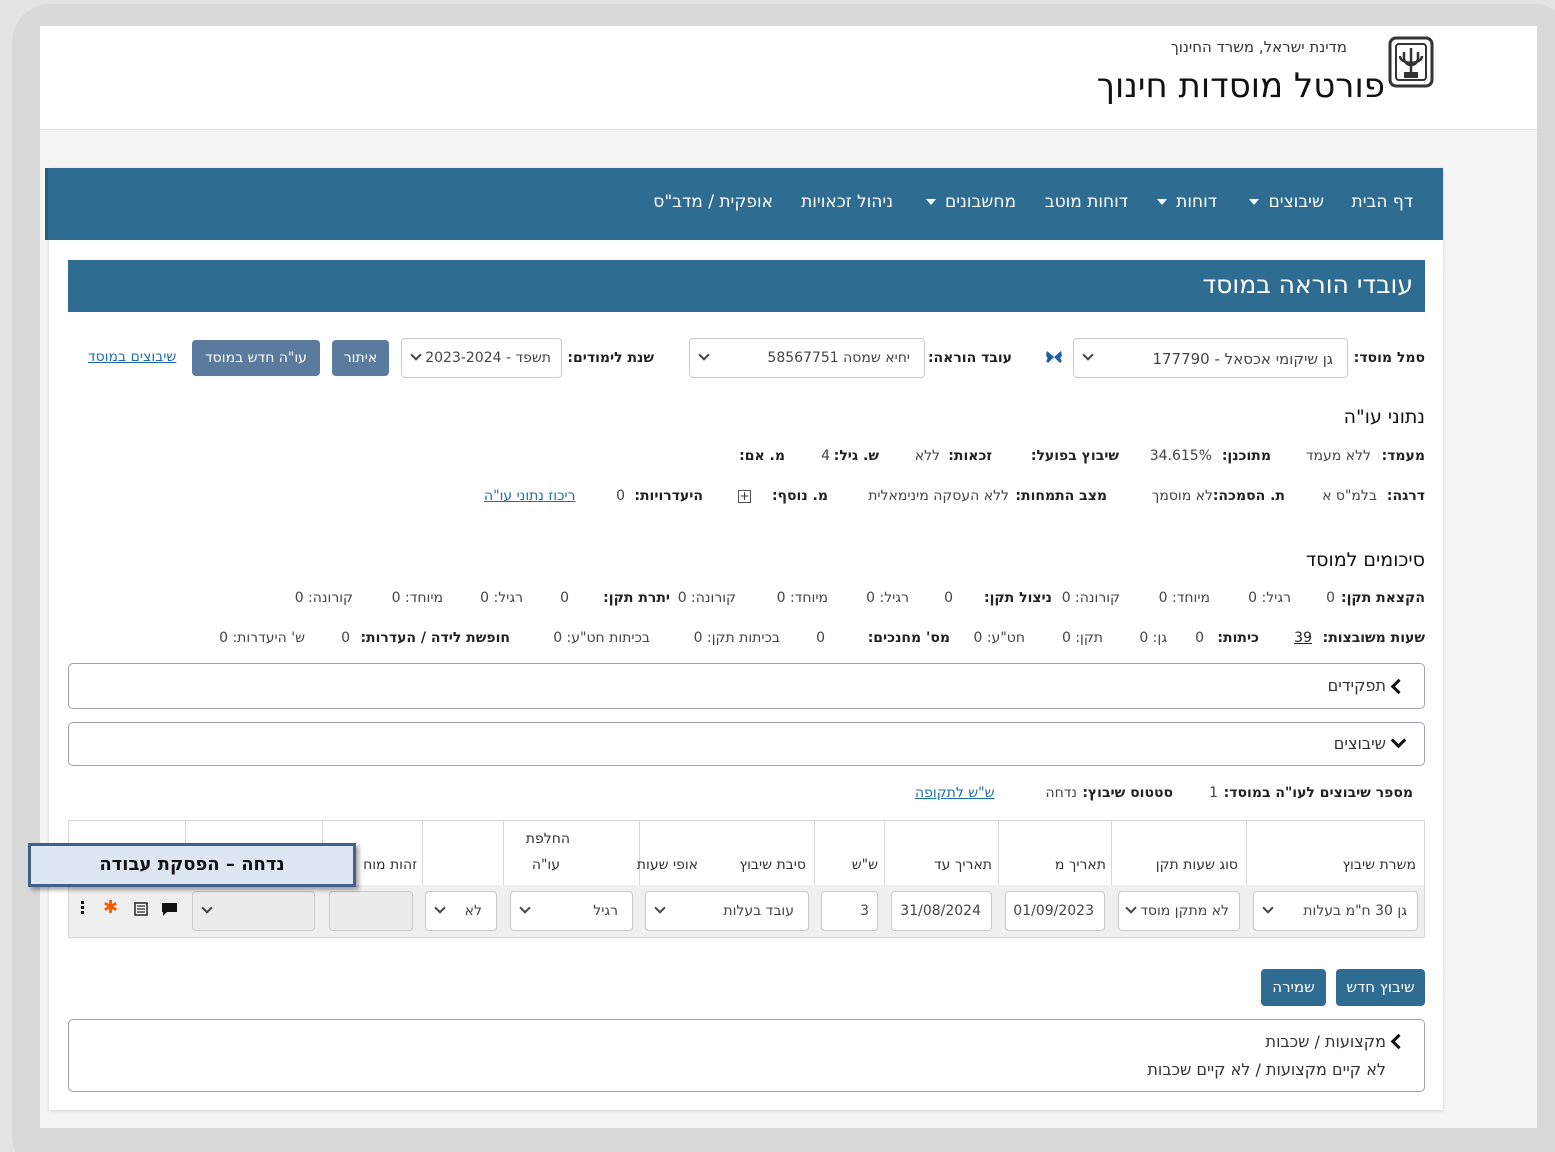  I want to click on hours-mode-select: רגיל, so click(571, 911).